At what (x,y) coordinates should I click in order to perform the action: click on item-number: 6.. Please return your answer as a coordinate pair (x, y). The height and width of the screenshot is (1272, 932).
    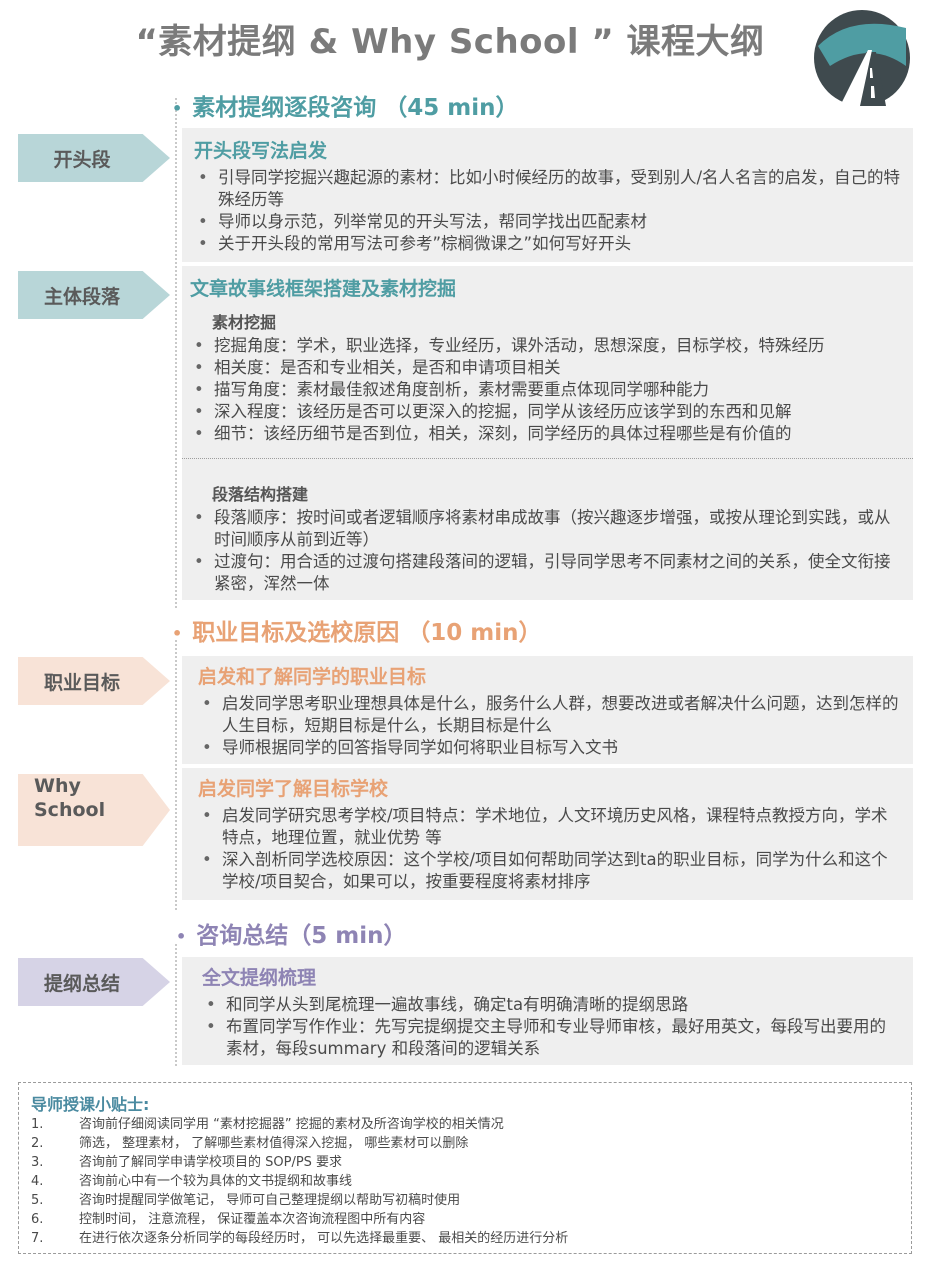
    Looking at the image, I should click on (37, 1219).